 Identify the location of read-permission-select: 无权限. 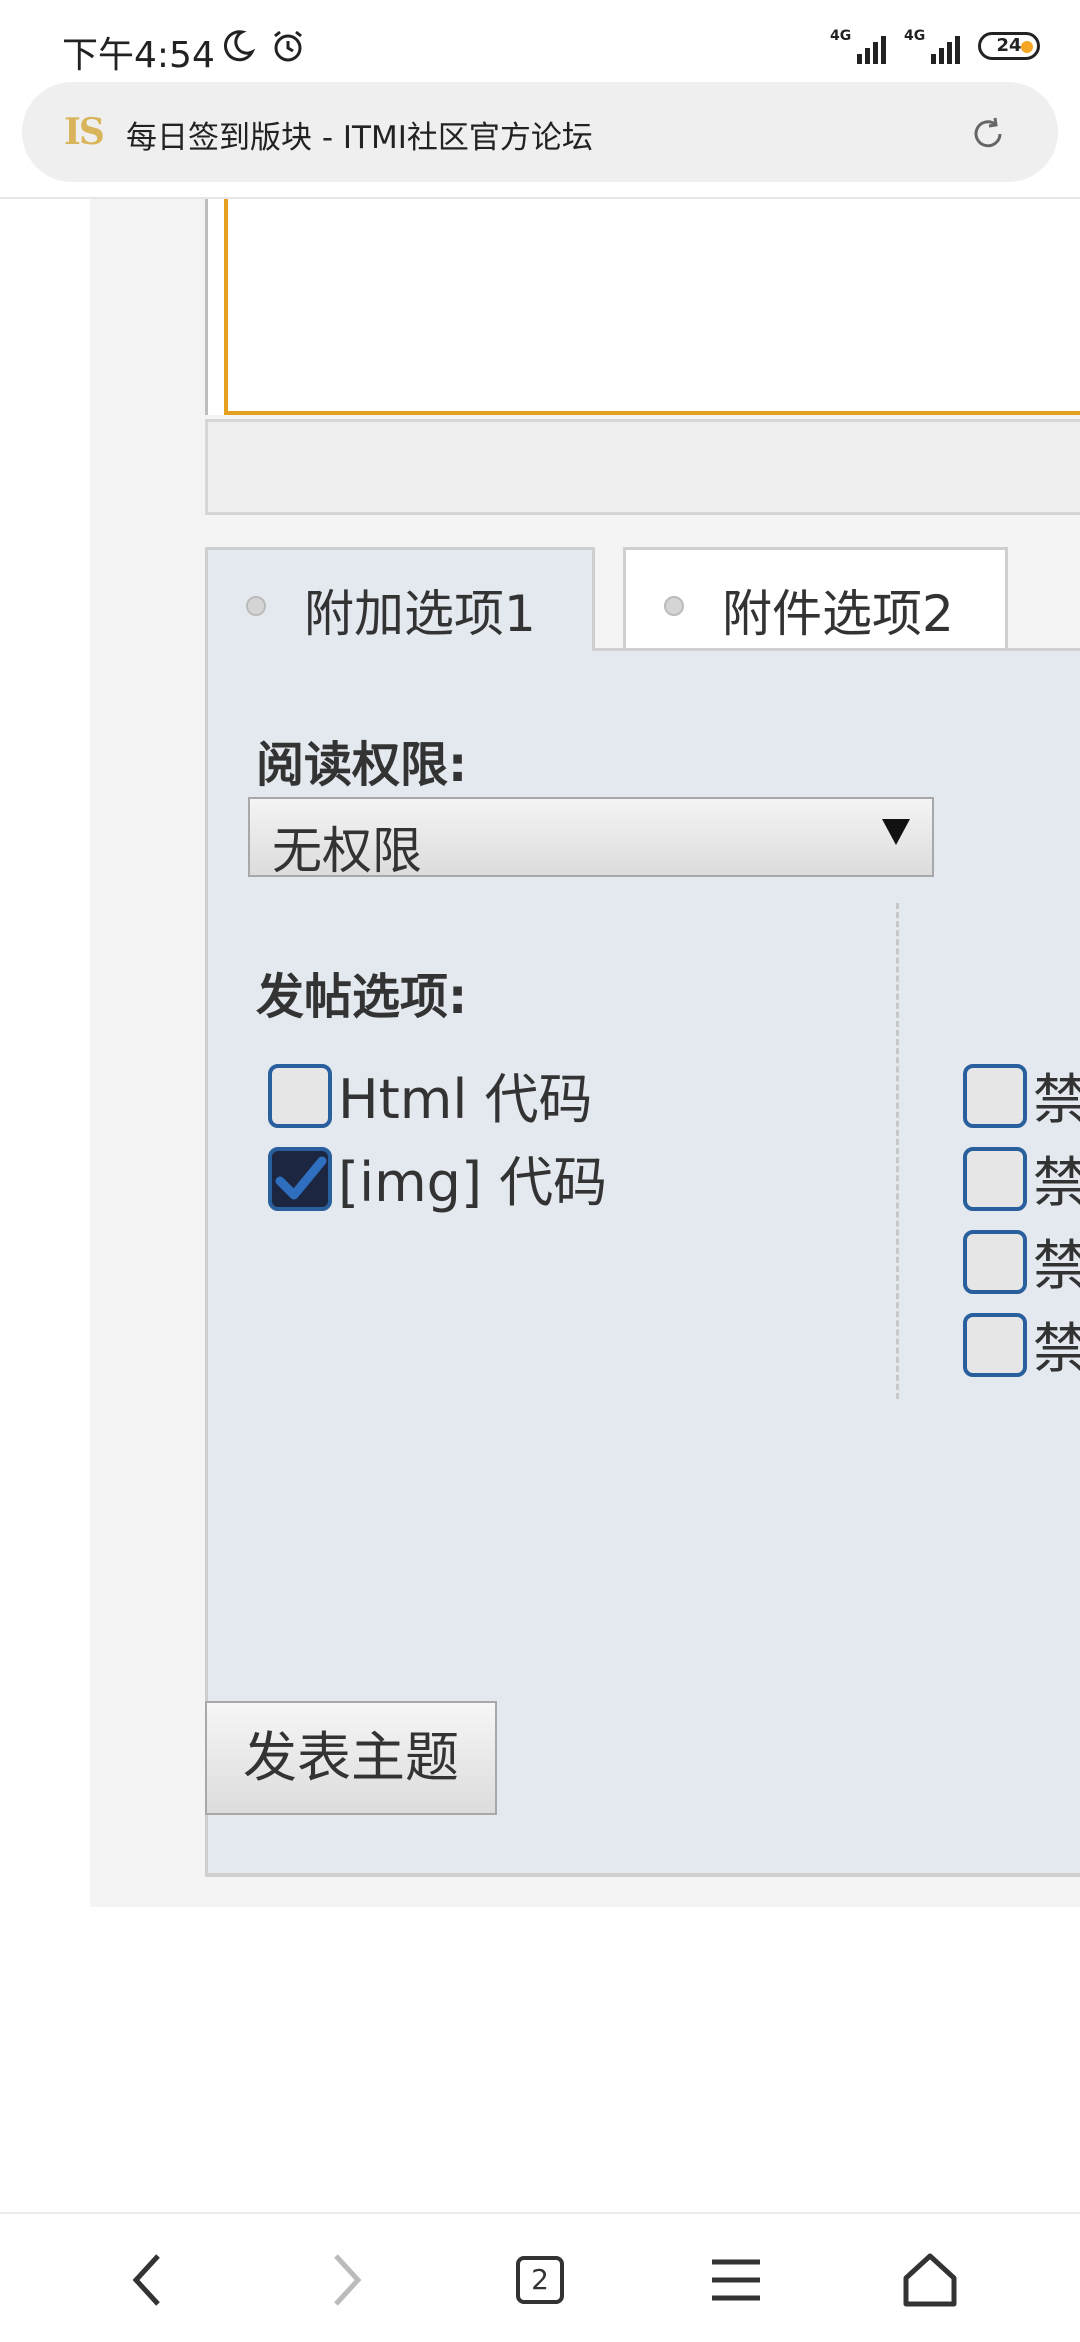
(591, 838).